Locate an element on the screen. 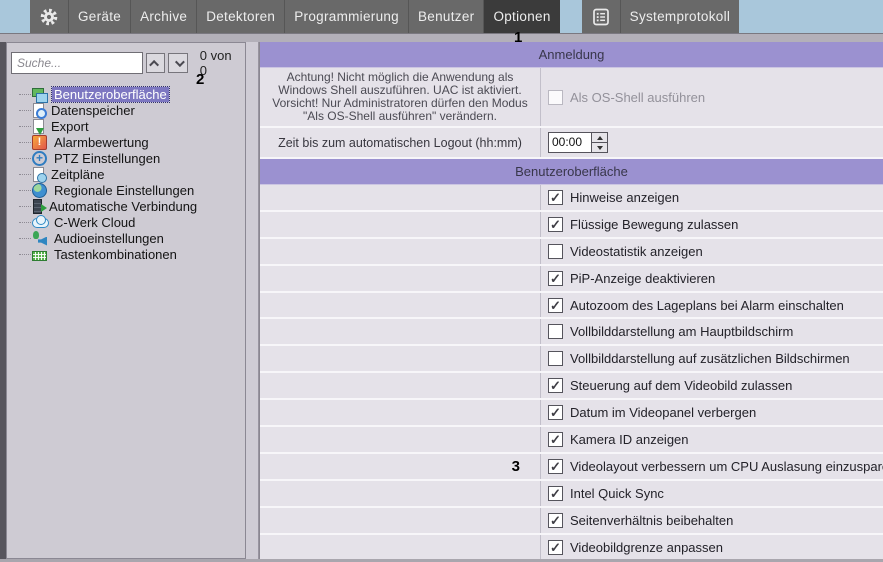 This screenshot has height=562, width=883. top-tab: Programmierung is located at coordinates (346, 16).